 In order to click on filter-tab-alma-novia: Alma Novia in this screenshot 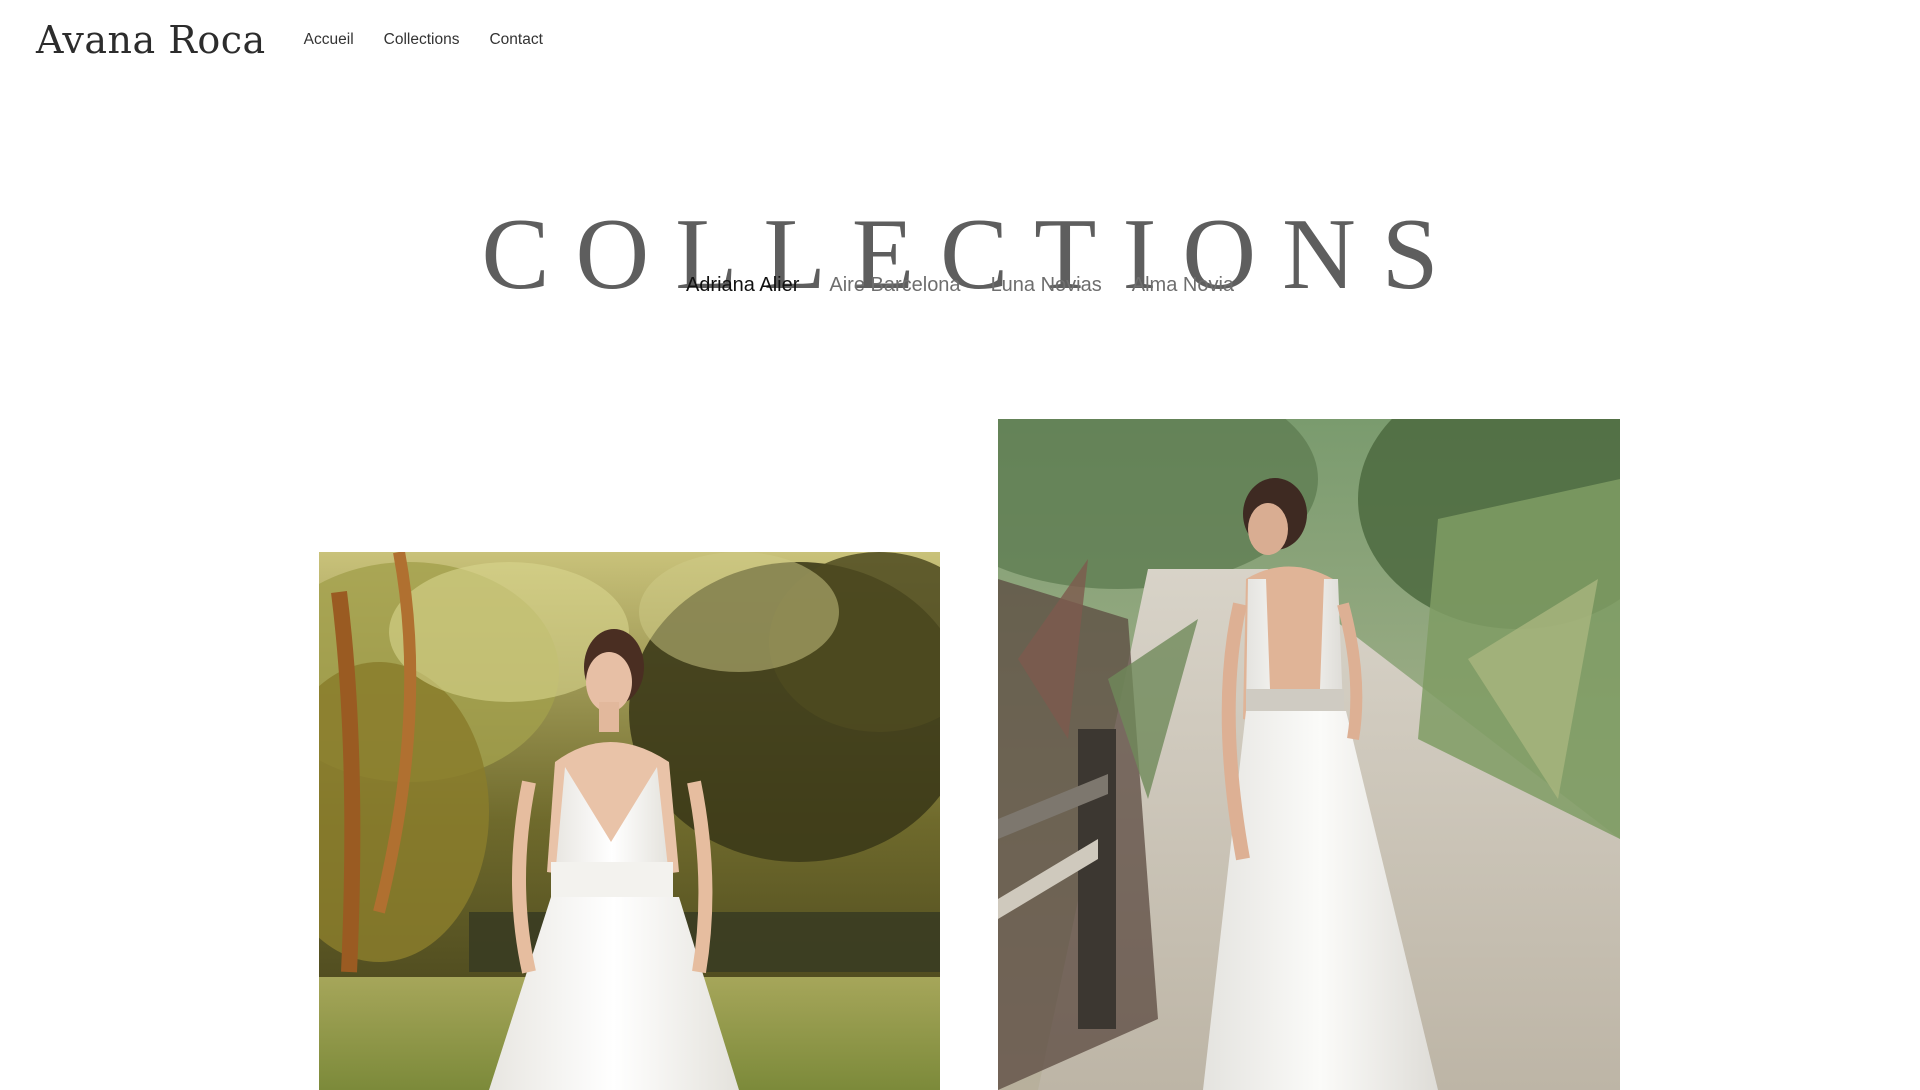, I will do `click(1183, 285)`.